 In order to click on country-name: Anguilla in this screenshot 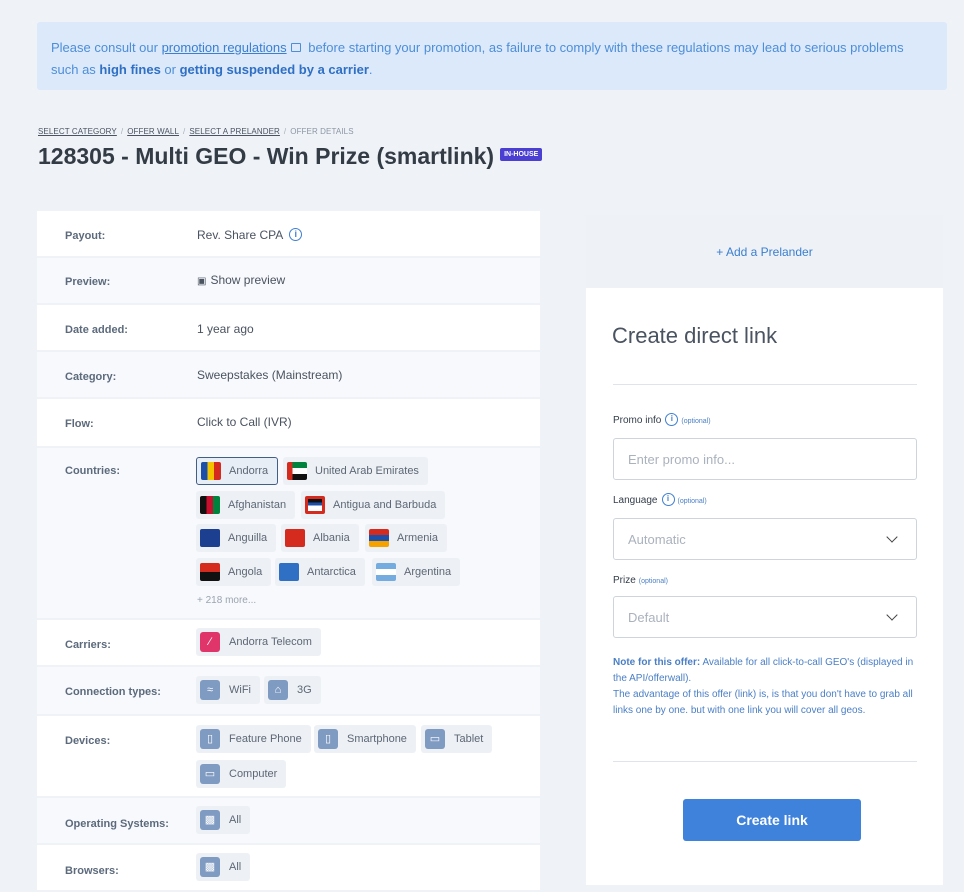, I will do `click(248, 538)`.